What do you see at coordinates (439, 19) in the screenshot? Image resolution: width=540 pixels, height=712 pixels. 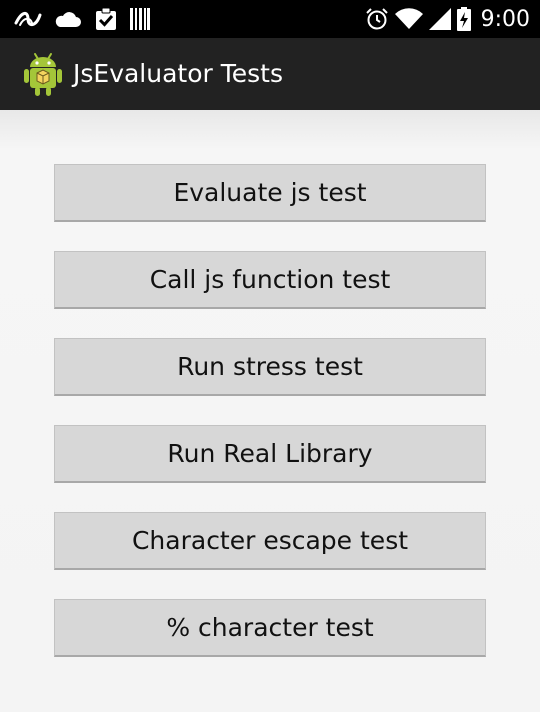 I see `cell-signal-icon` at bounding box center [439, 19].